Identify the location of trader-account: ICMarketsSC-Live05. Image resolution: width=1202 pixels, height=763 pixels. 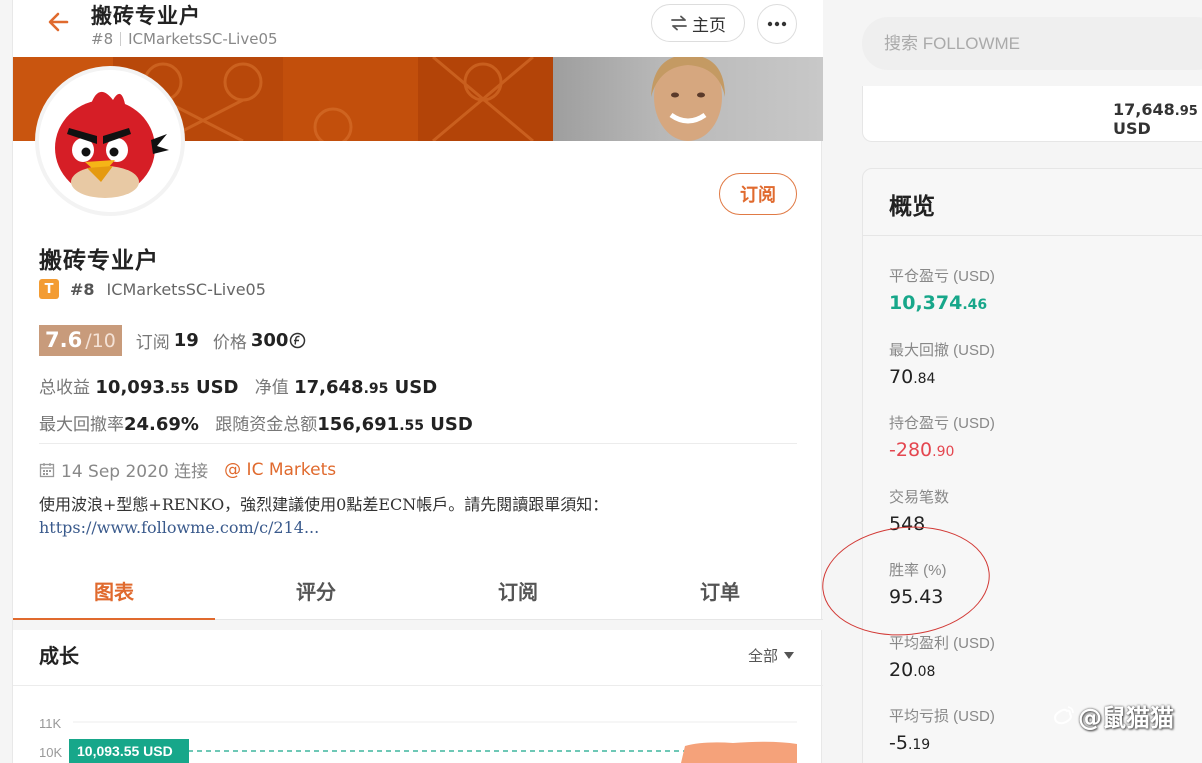
(186, 289).